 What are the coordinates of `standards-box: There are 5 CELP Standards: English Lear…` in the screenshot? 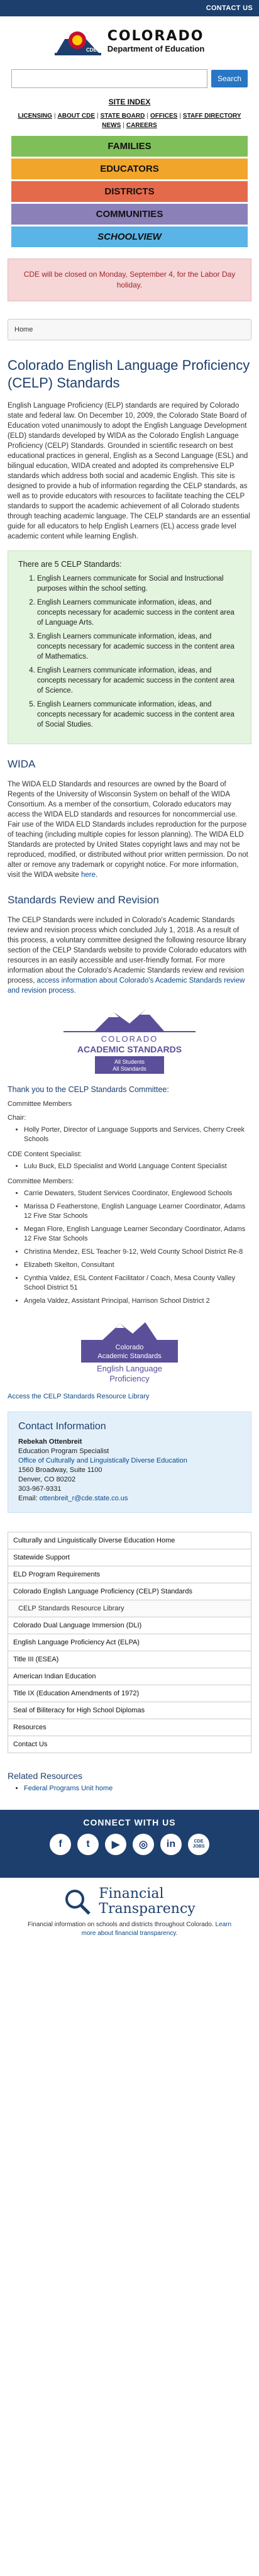 It's located at (129, 647).